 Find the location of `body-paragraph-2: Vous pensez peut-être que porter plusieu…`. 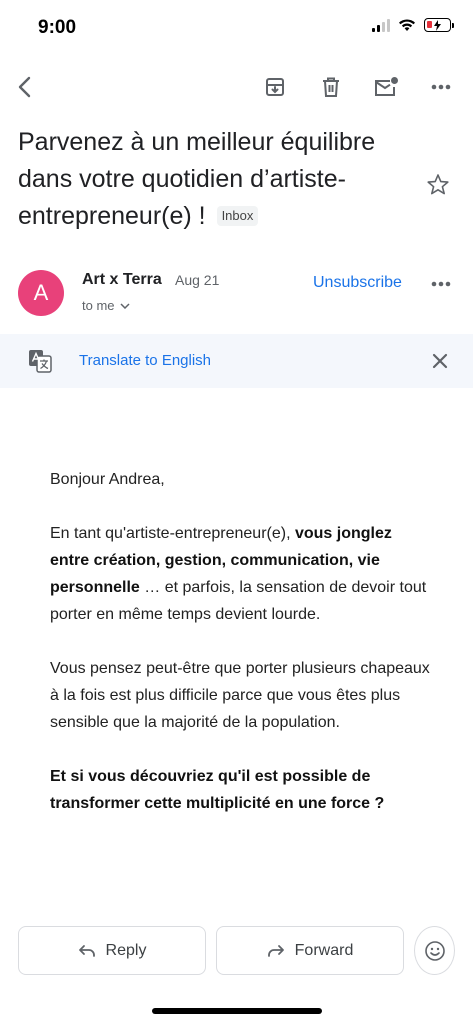

body-paragraph-2: Vous pensez peut-être que porter plusieu… is located at coordinates (240, 695).